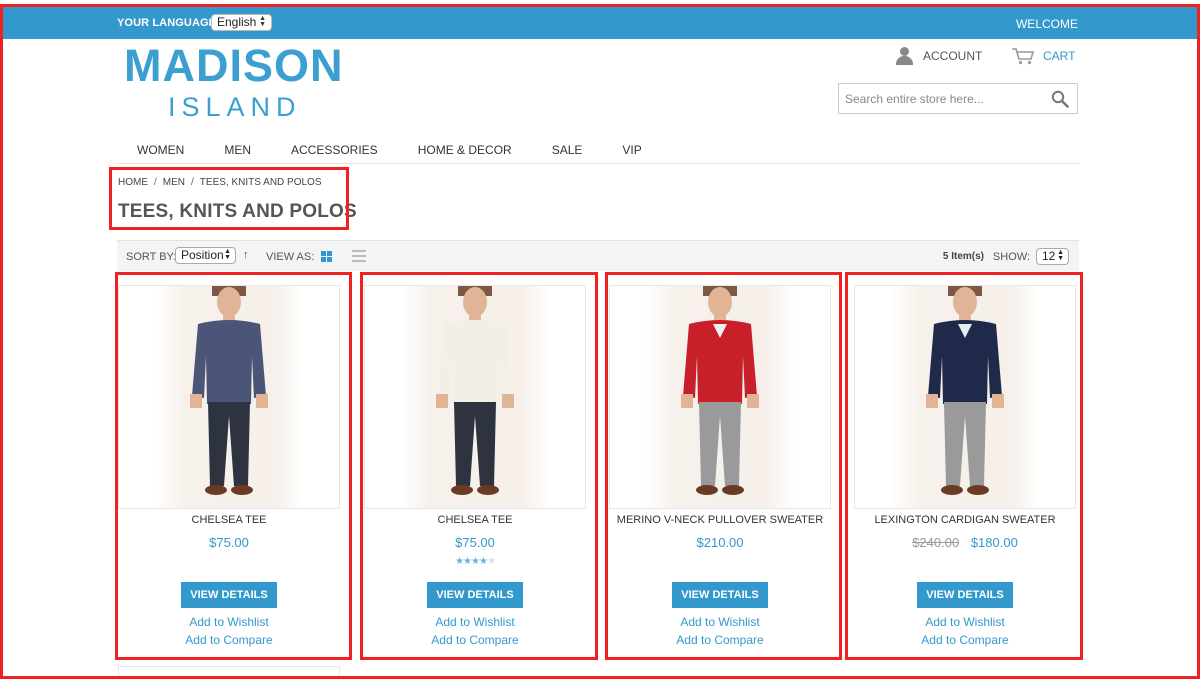 This screenshot has width=1200, height=679. I want to click on cart-label: CART, so click(1059, 56).